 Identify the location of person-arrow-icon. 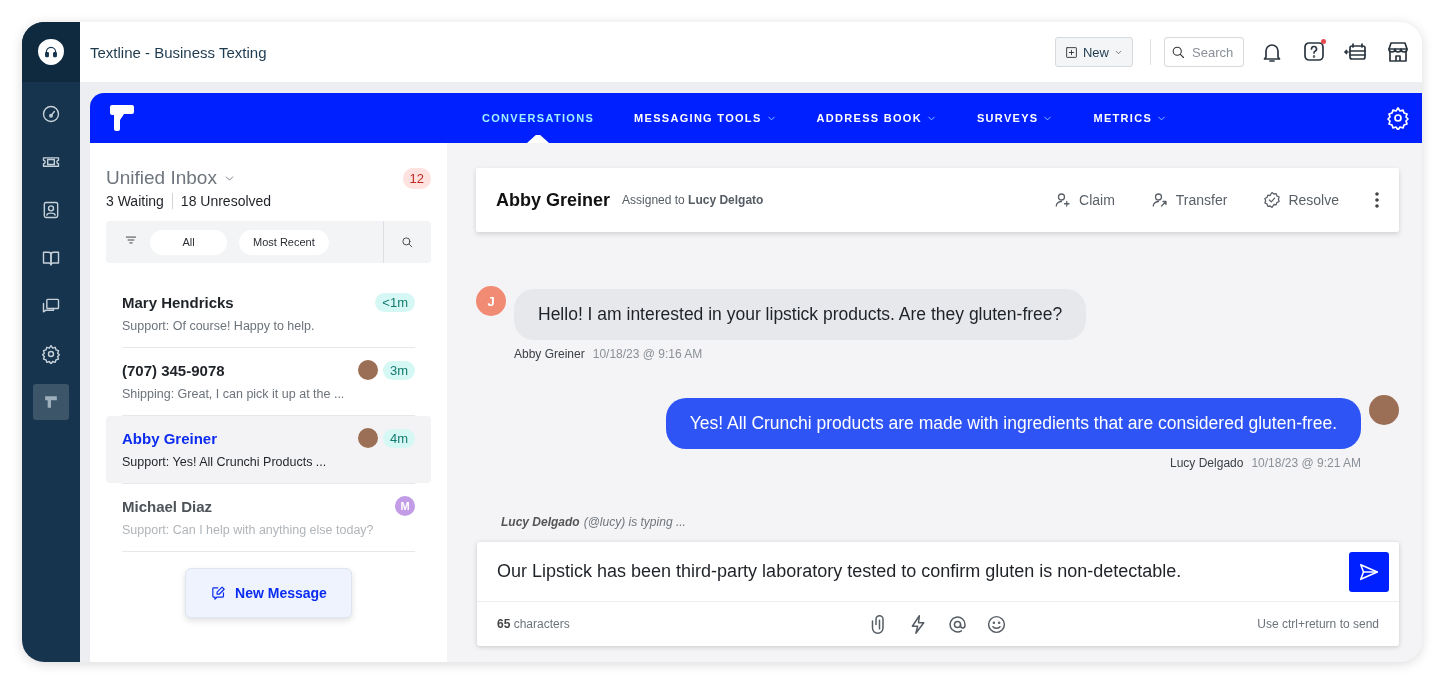
(1159, 200).